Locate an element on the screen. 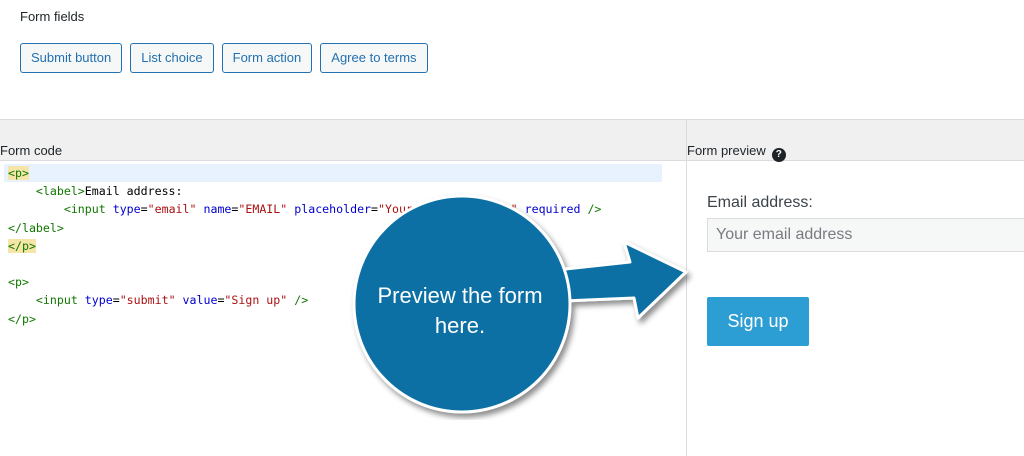 The height and width of the screenshot is (456, 1024). code-token: "EMAIL" is located at coordinates (263, 209).